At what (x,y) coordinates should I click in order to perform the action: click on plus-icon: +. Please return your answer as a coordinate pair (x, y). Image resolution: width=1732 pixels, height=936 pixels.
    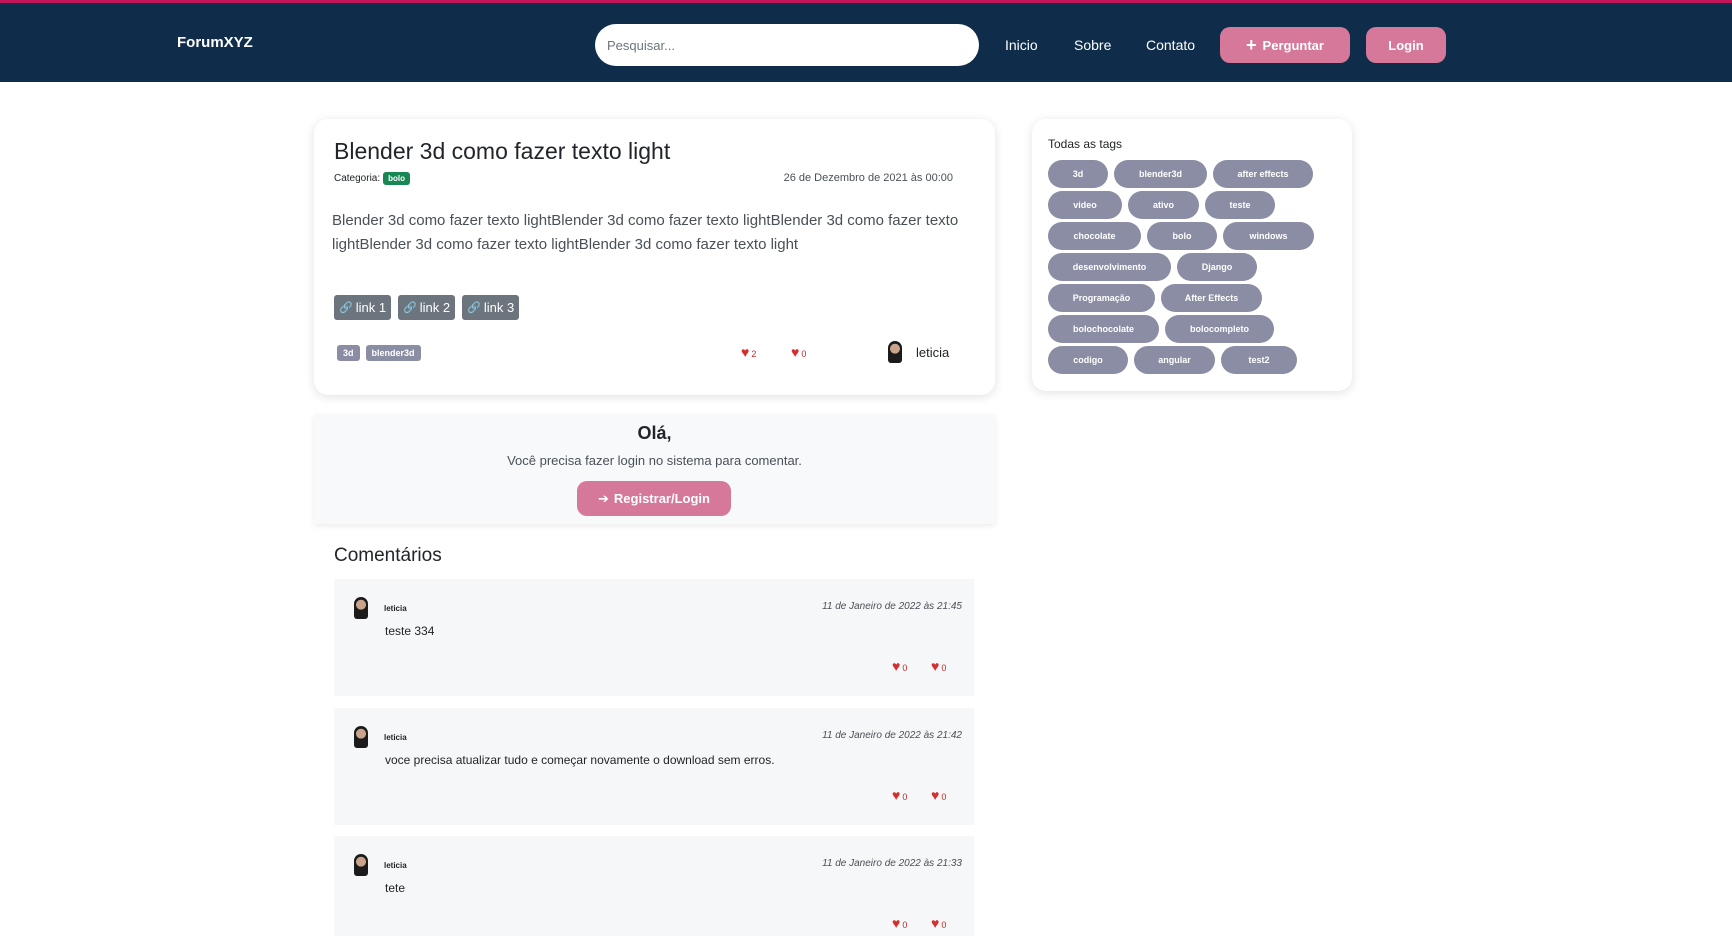
    Looking at the image, I should click on (1251, 45).